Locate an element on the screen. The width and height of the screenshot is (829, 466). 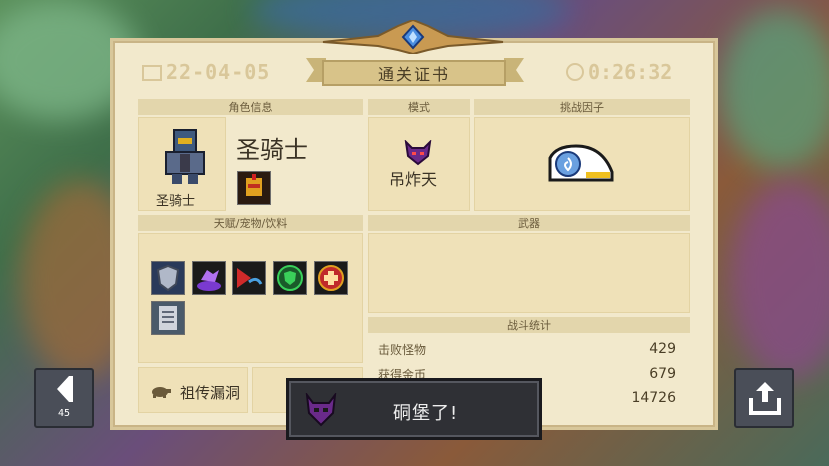
toast-popup: 硐堡了! is located at coordinates (414, 409).